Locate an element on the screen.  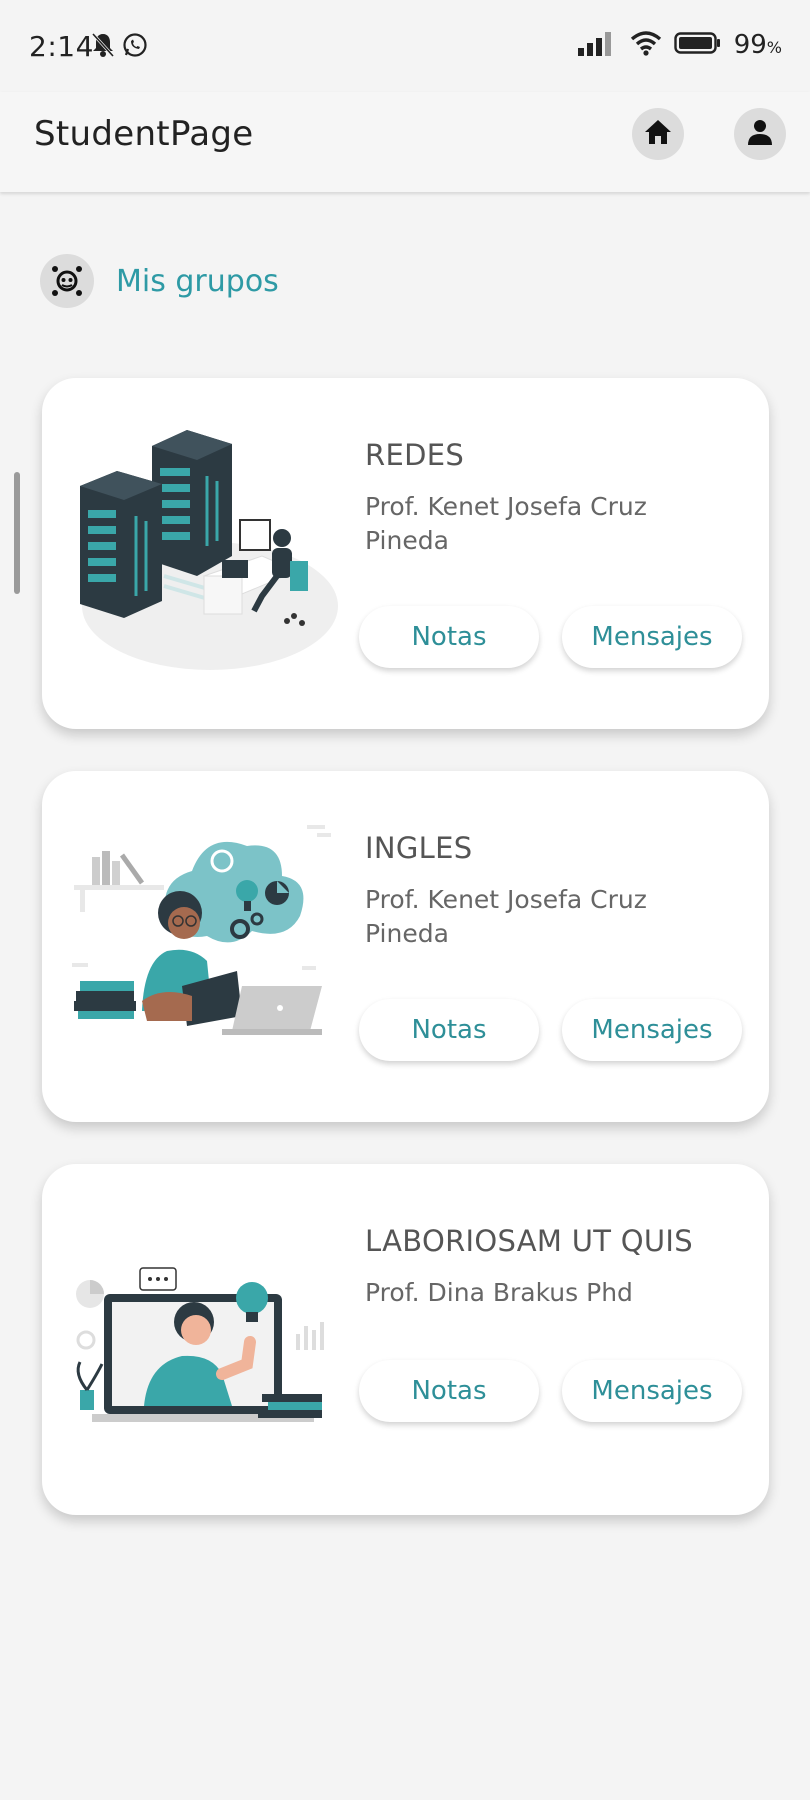
signal-icon is located at coordinates (597, 45).